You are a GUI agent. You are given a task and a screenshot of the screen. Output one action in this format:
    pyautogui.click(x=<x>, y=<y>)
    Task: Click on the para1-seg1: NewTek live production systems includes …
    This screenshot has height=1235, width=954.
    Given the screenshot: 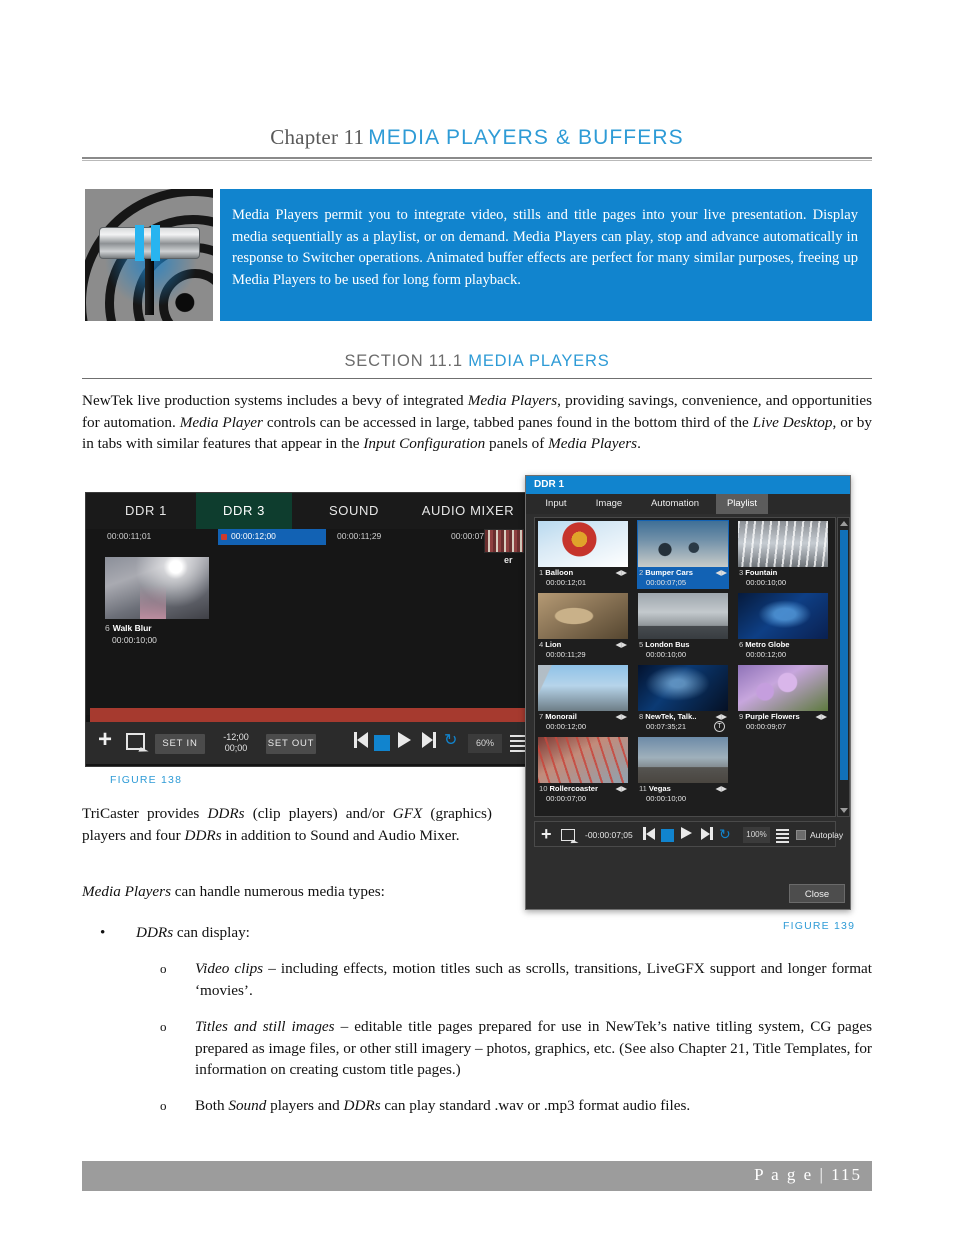 What is the action you would take?
    pyautogui.click(x=275, y=400)
    